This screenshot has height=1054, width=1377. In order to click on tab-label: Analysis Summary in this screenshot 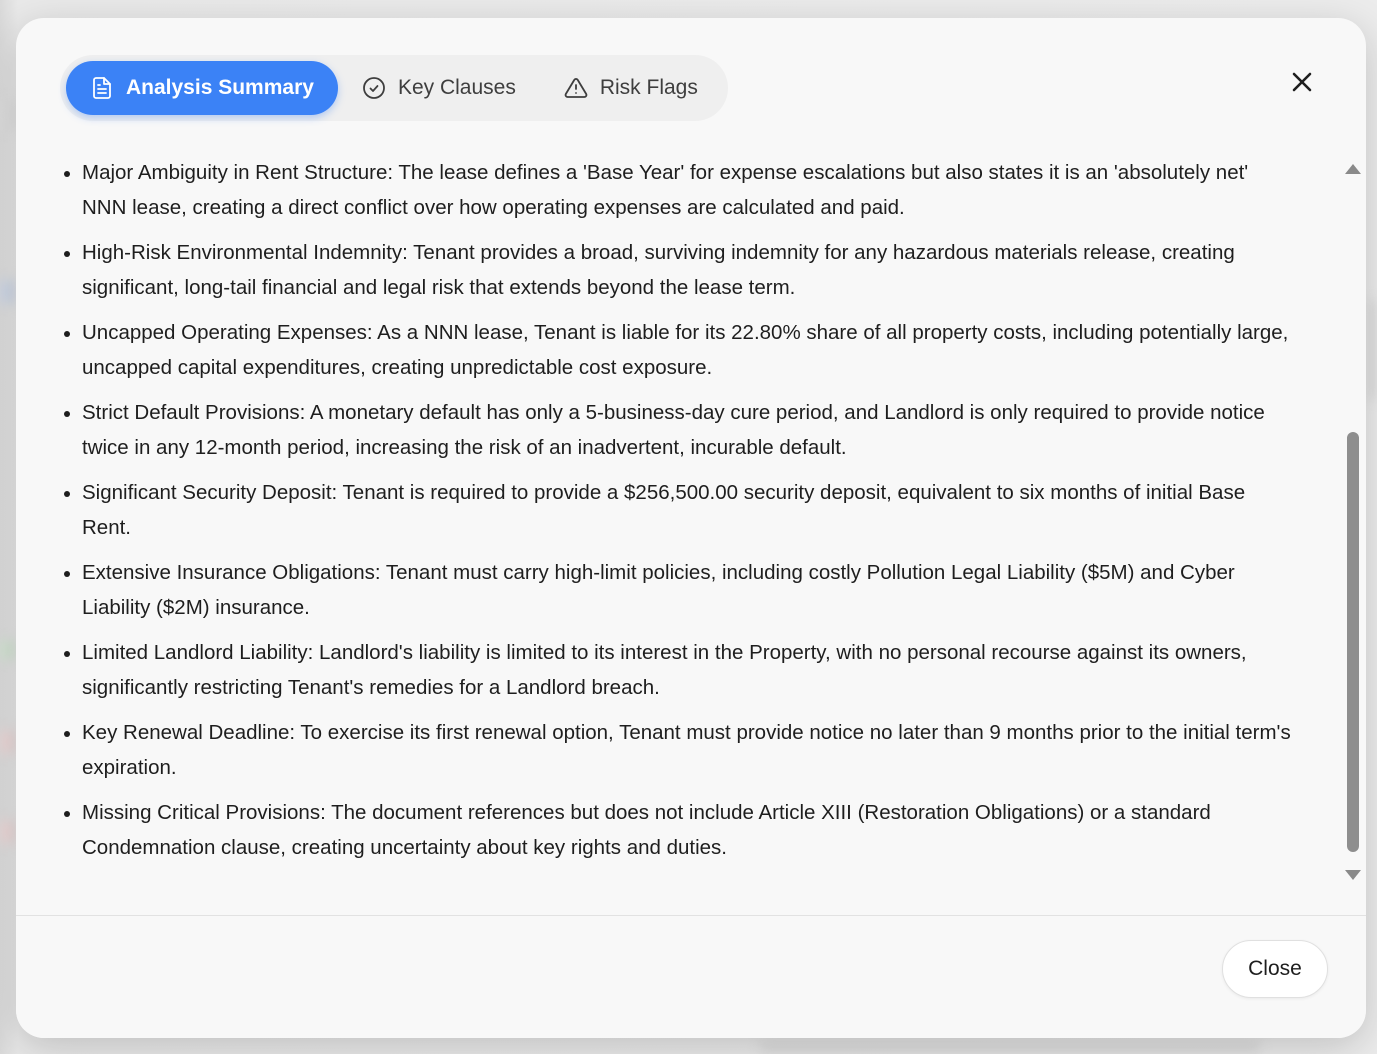, I will do `click(220, 87)`.